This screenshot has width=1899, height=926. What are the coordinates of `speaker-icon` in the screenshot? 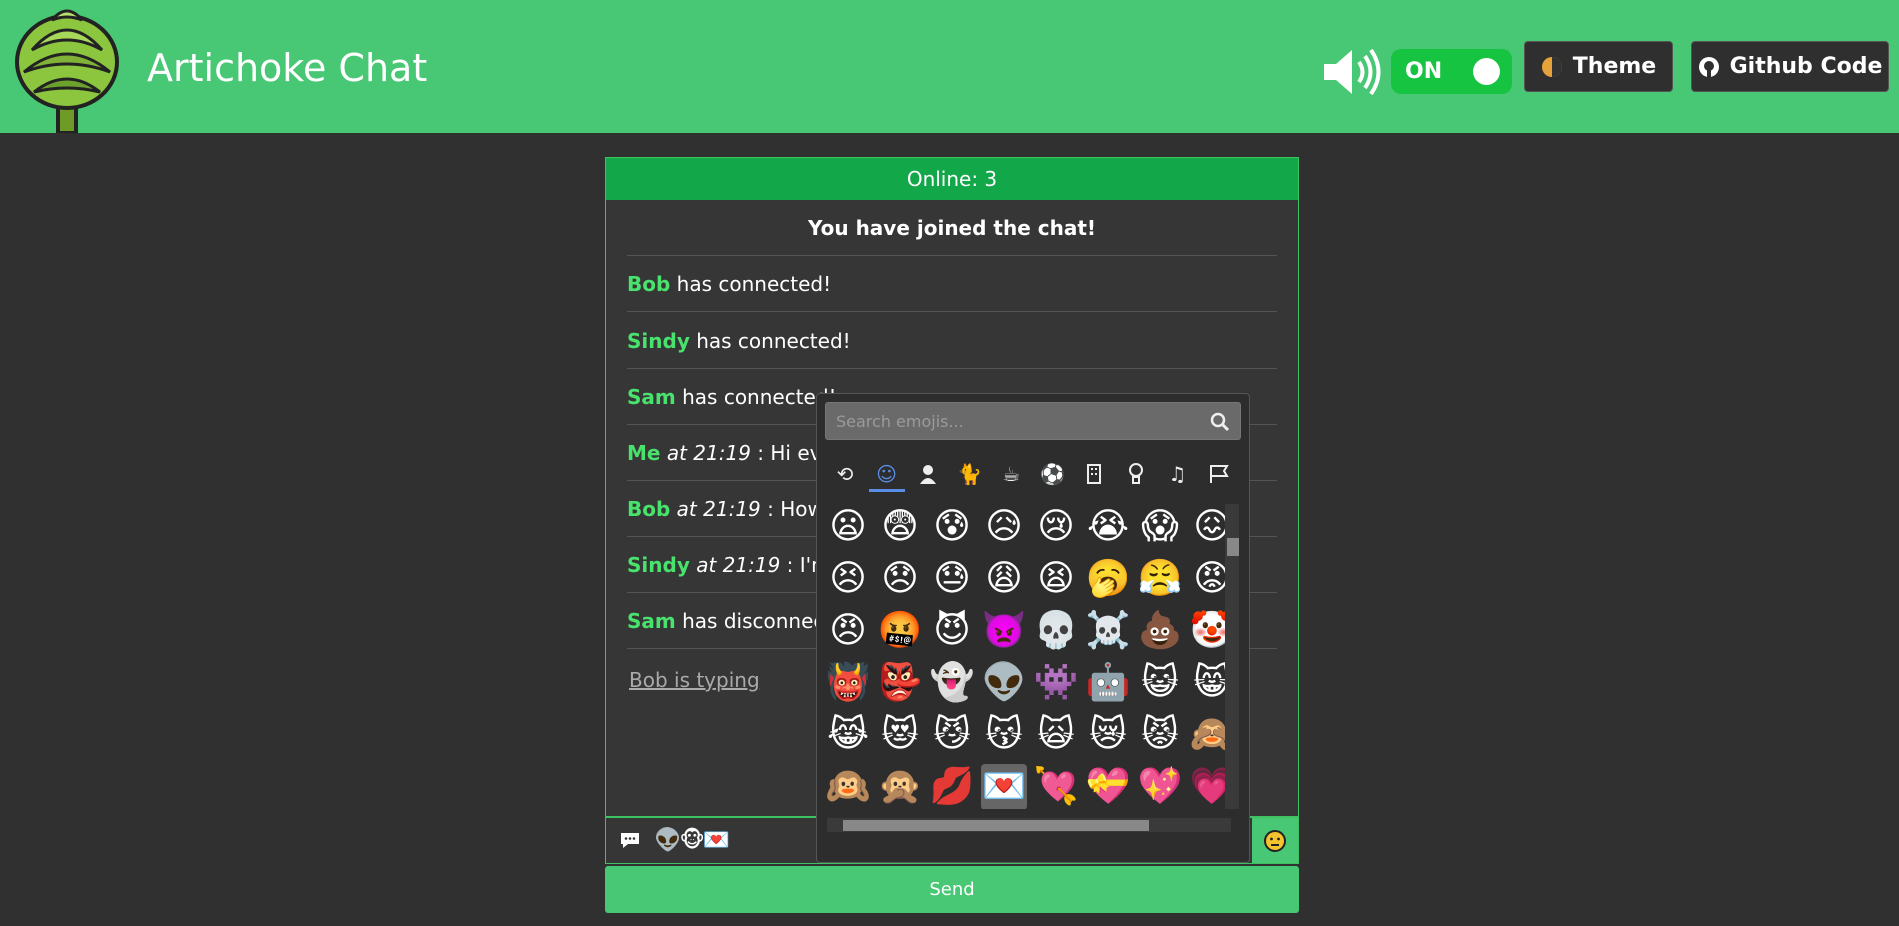 It's located at (1352, 72).